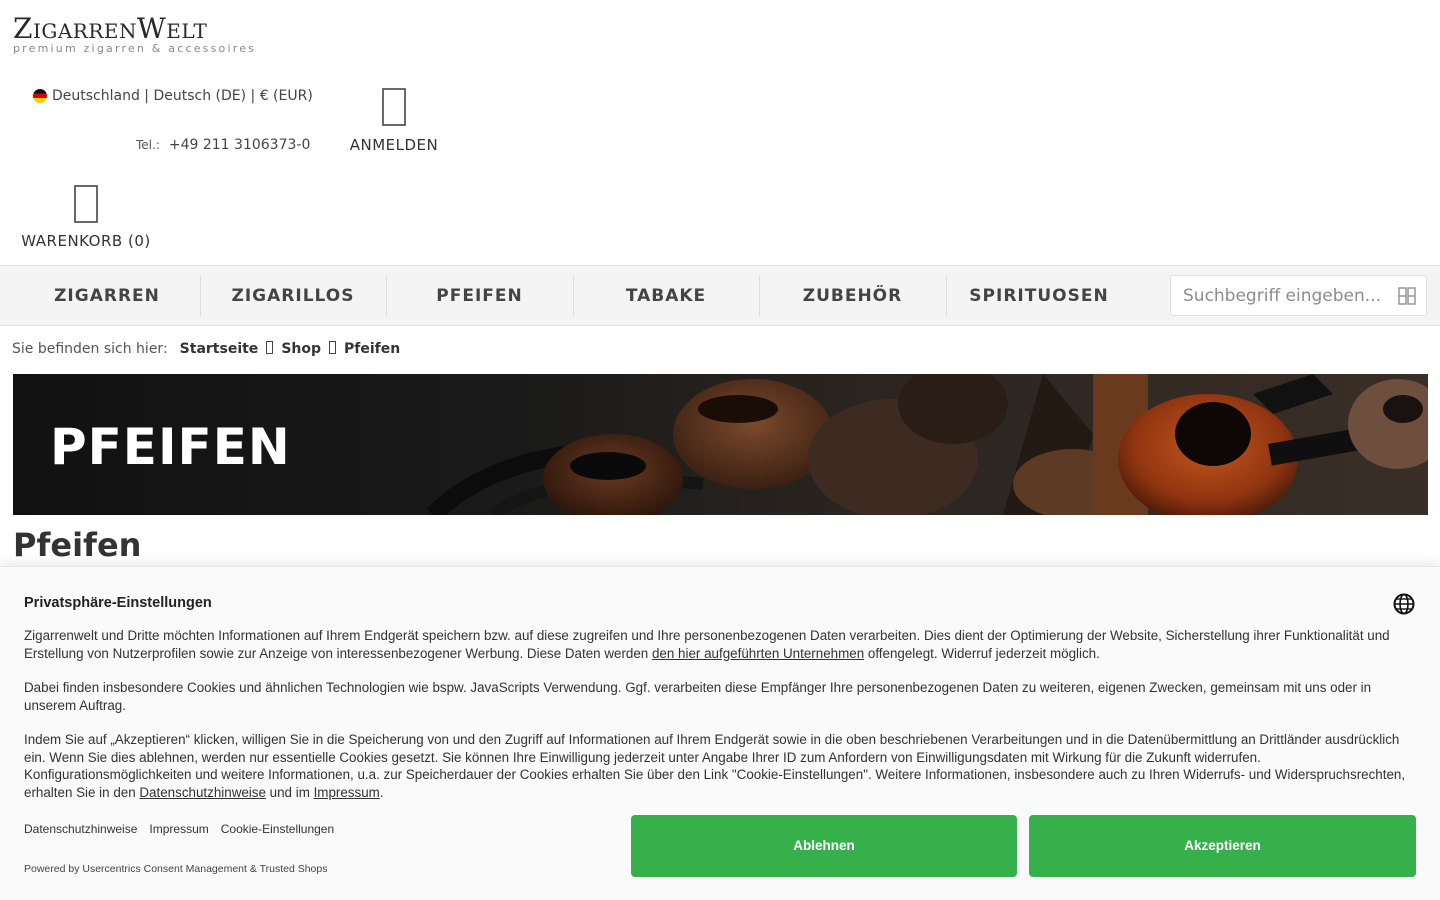 The width and height of the screenshot is (1440, 900). Describe the element at coordinates (1039, 296) in the screenshot. I see `nav-item-spirituosen: SPIRITUOSEN` at that location.